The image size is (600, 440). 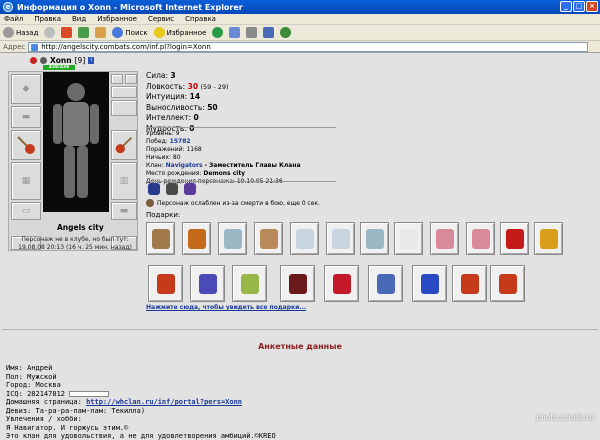 I want to click on menu-tools: Сервис, so click(x=161, y=19).